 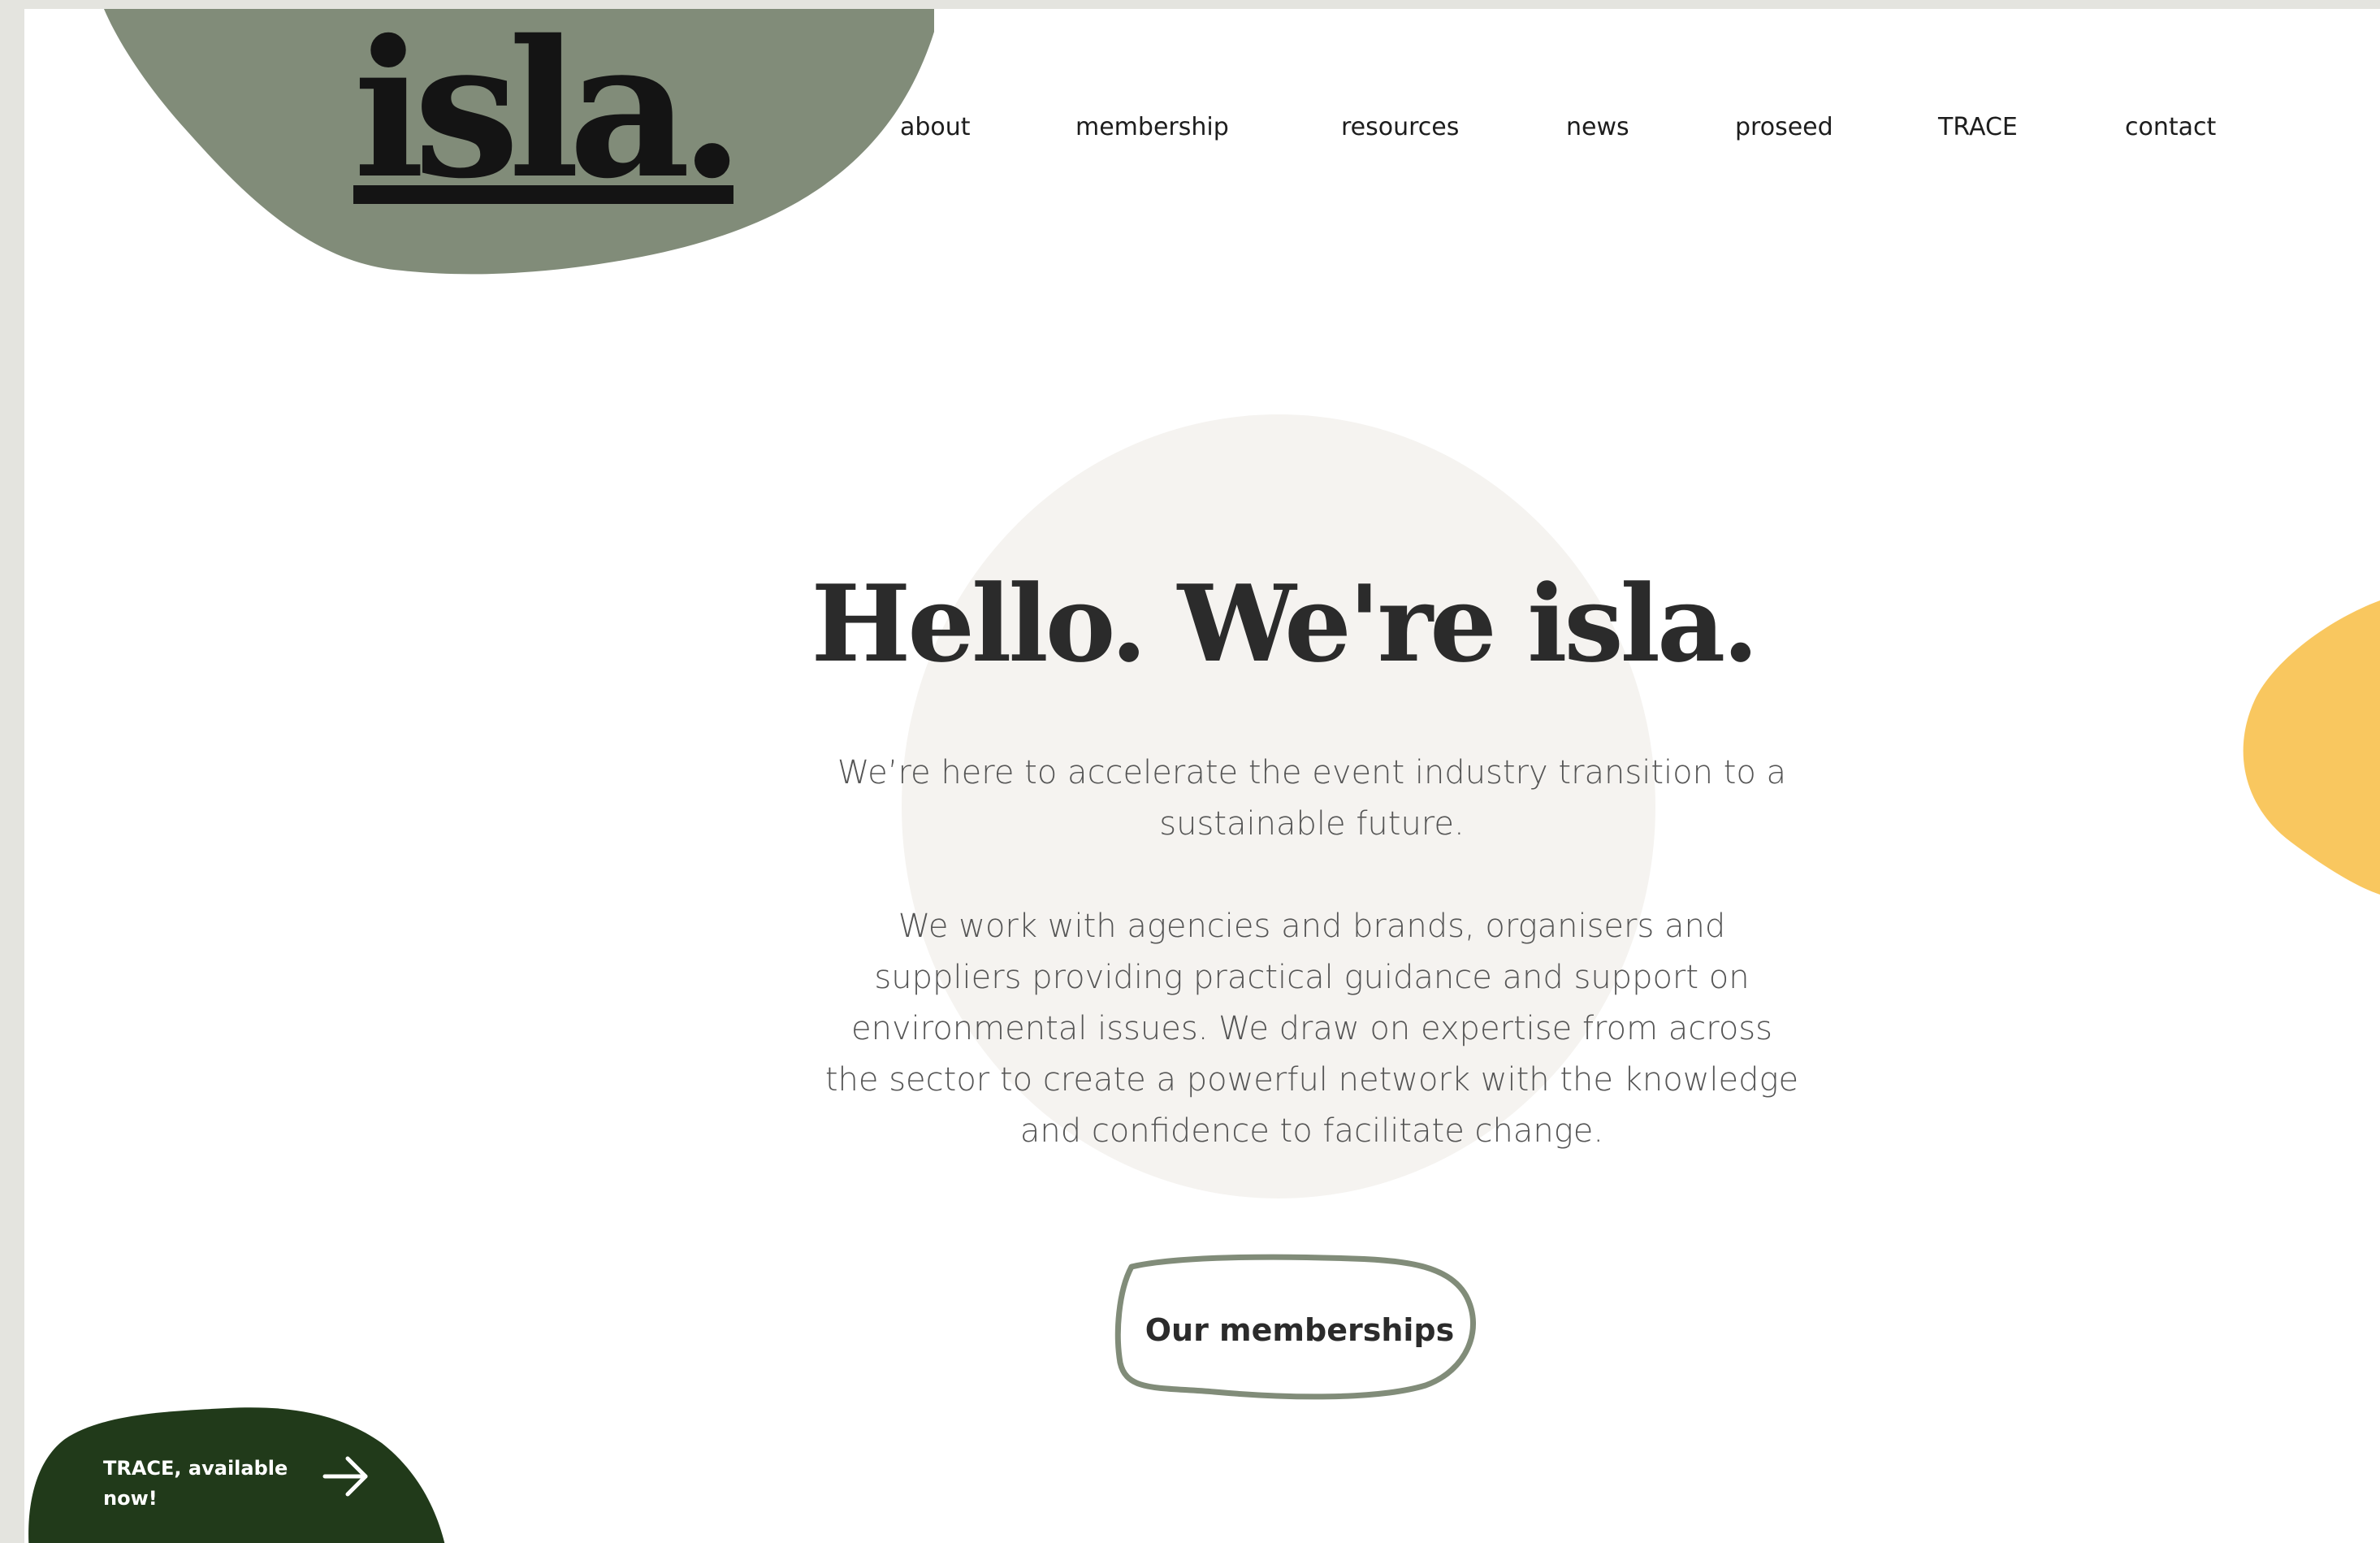 I want to click on cta-label: Our memberships, so click(x=1300, y=1330).